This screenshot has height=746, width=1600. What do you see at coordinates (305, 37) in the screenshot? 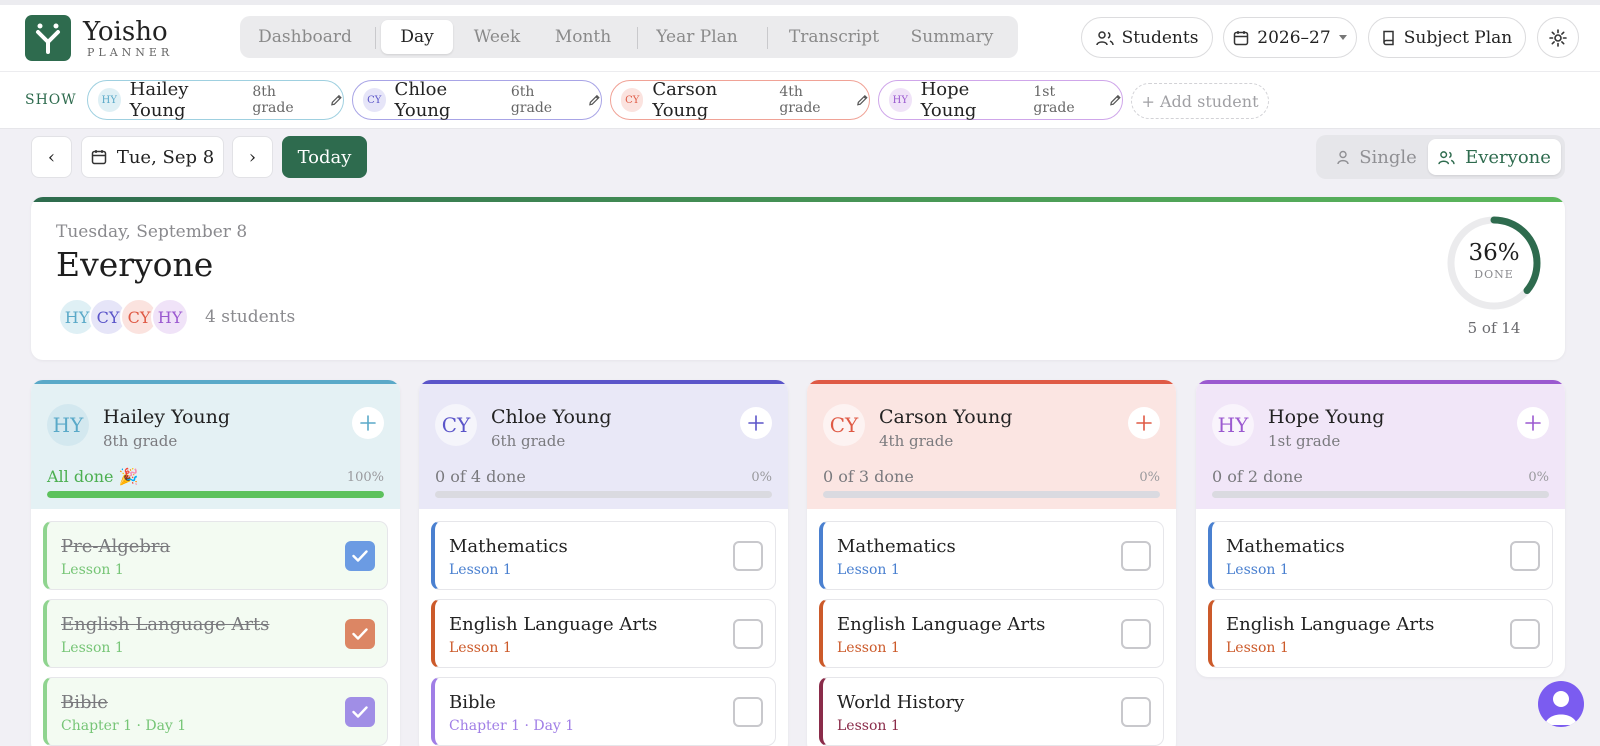
I see `tab-dashboard: Dashboard` at bounding box center [305, 37].